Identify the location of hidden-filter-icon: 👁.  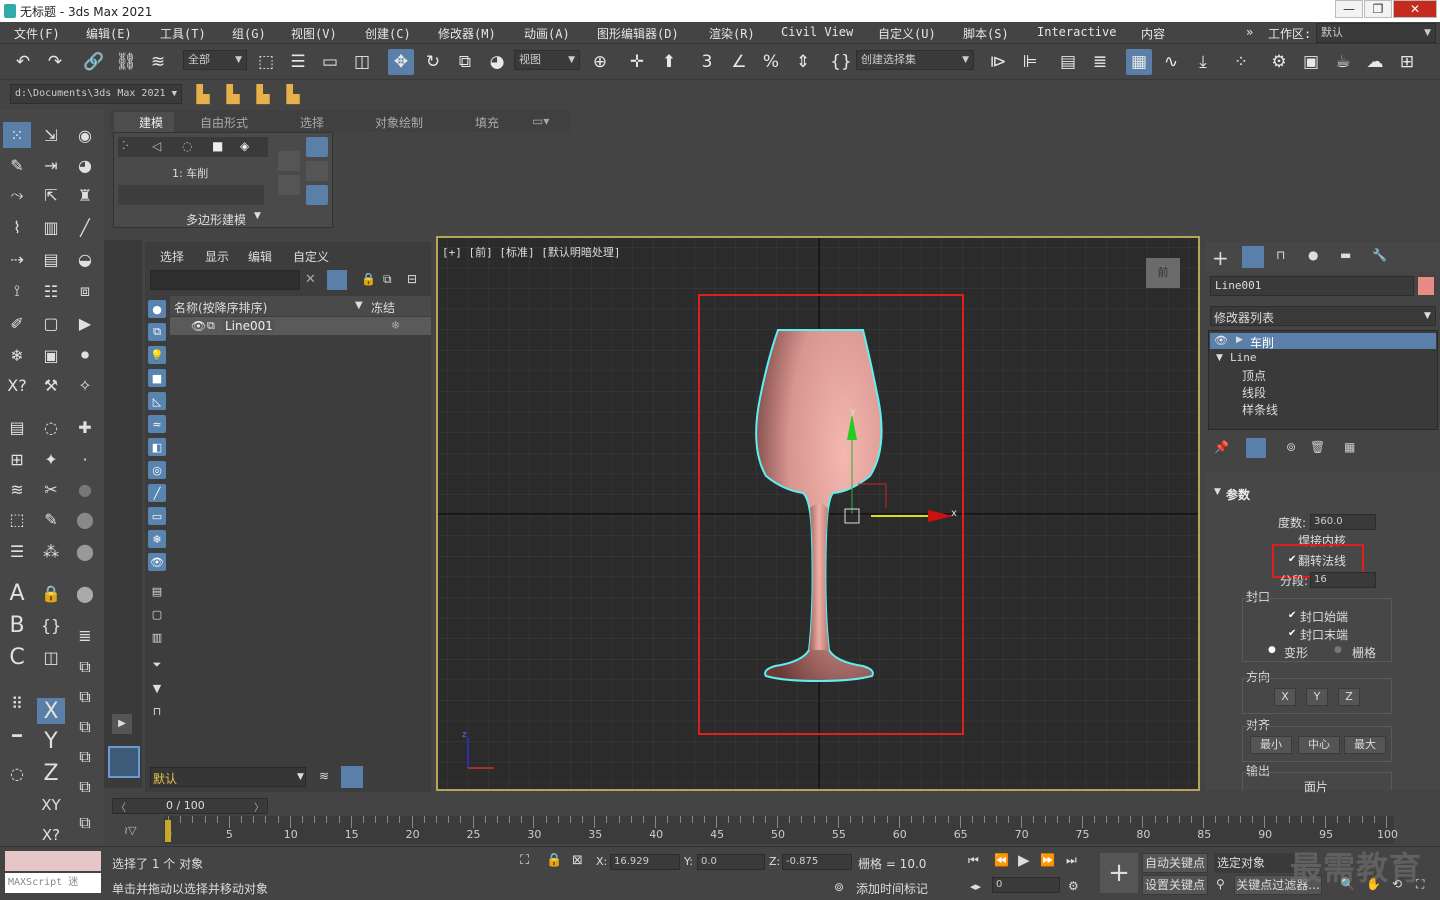
(157, 562).